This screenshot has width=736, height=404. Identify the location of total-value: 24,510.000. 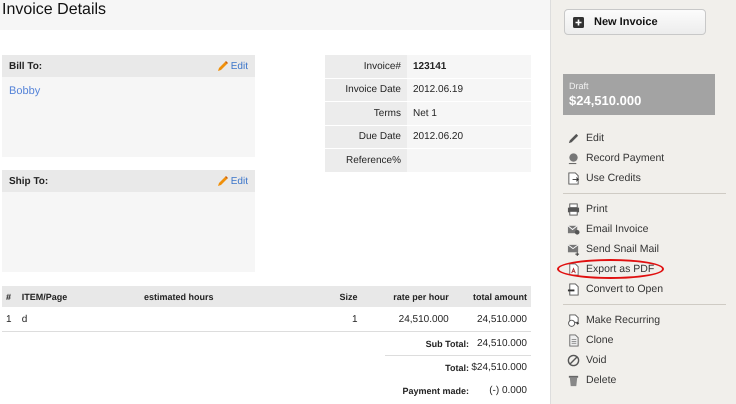
(502, 343).